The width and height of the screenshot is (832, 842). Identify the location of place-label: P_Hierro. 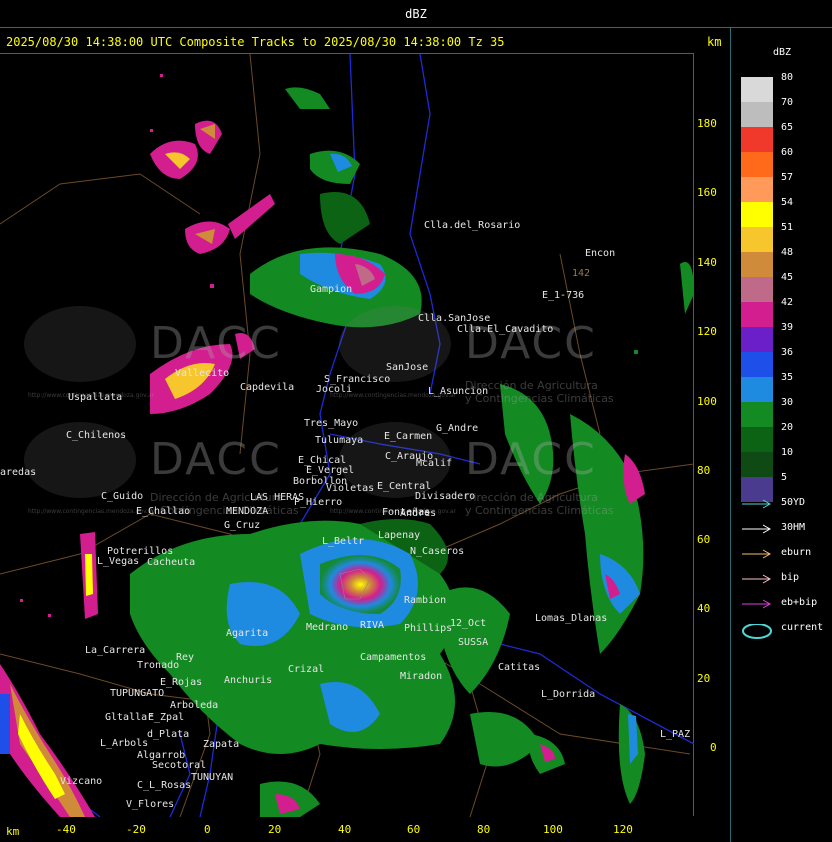
(318, 502).